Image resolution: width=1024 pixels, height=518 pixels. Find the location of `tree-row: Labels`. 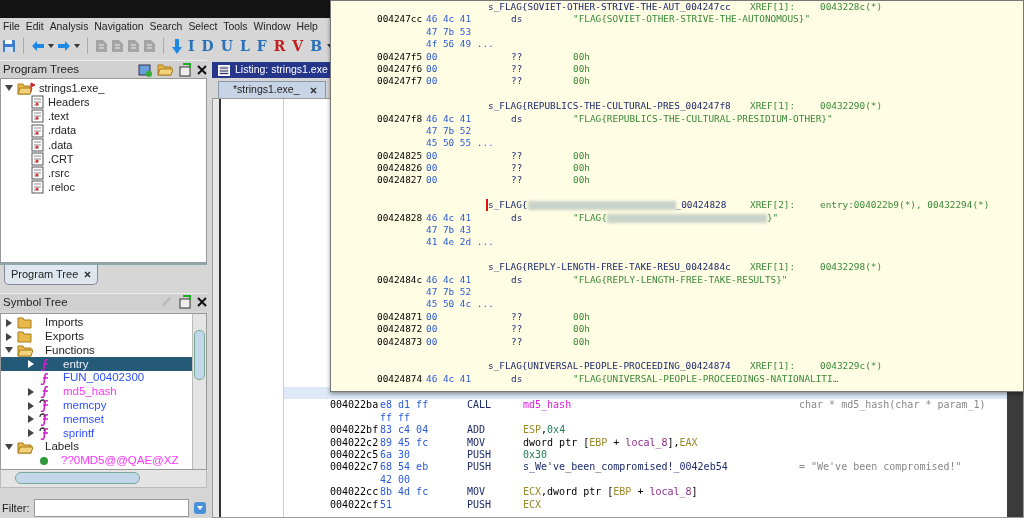

tree-row: Labels is located at coordinates (96, 447).